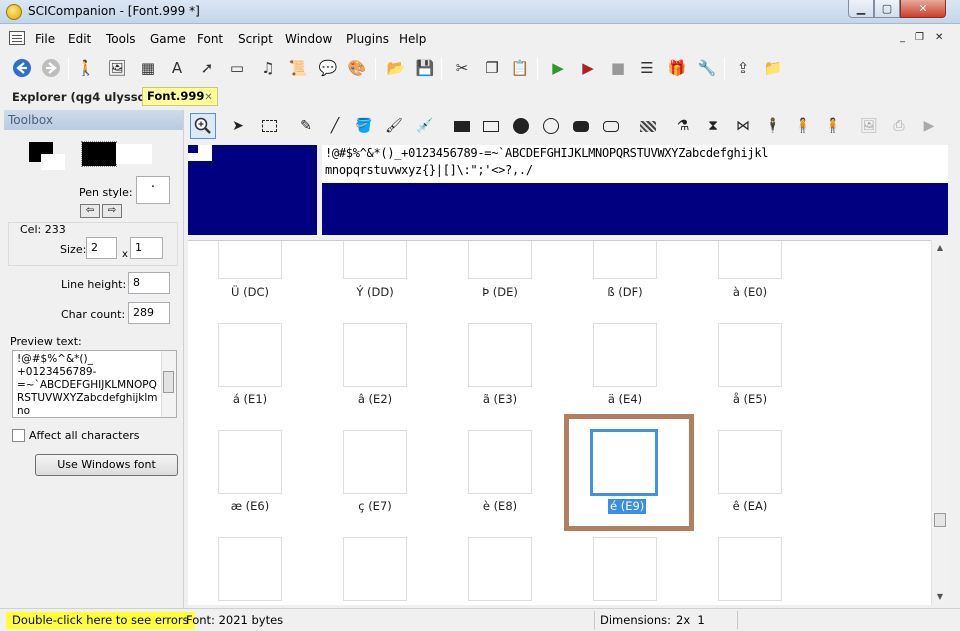  I want to click on close-button: ✕, so click(923, 9).